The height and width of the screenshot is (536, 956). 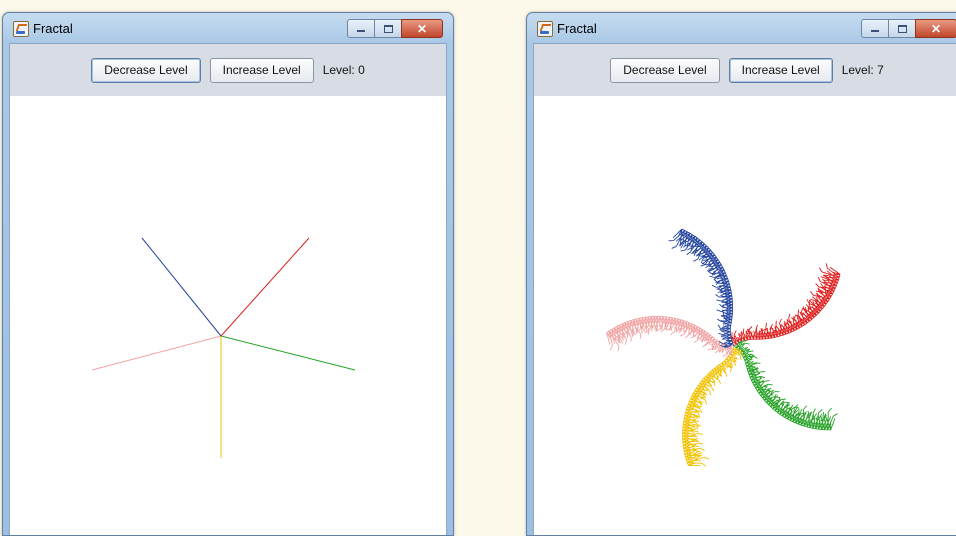 What do you see at coordinates (156, 353) in the screenshot?
I see `branch-pink` at bounding box center [156, 353].